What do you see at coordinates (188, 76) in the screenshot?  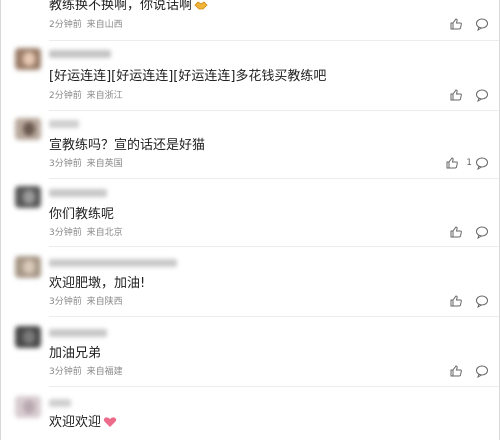 I see `comment-text: [好运连连][好运连连][好运连连]多花钱买教练吧` at bounding box center [188, 76].